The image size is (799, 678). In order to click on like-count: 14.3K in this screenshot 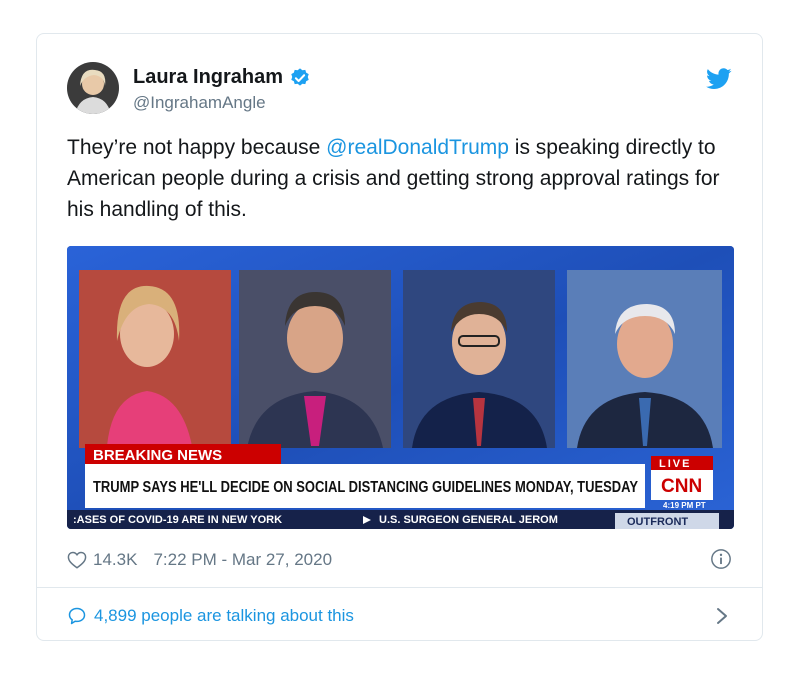, I will do `click(115, 559)`.